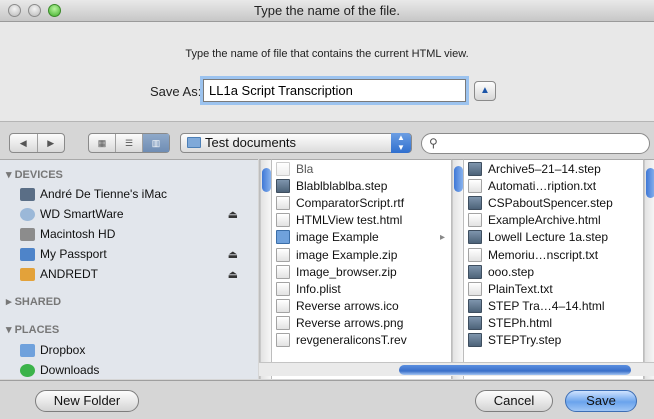 The width and height of the screenshot is (654, 419). What do you see at coordinates (138, 214) in the screenshot?
I see `sidebar-item-wd-smartware: WD SmartWare ⏏` at bounding box center [138, 214].